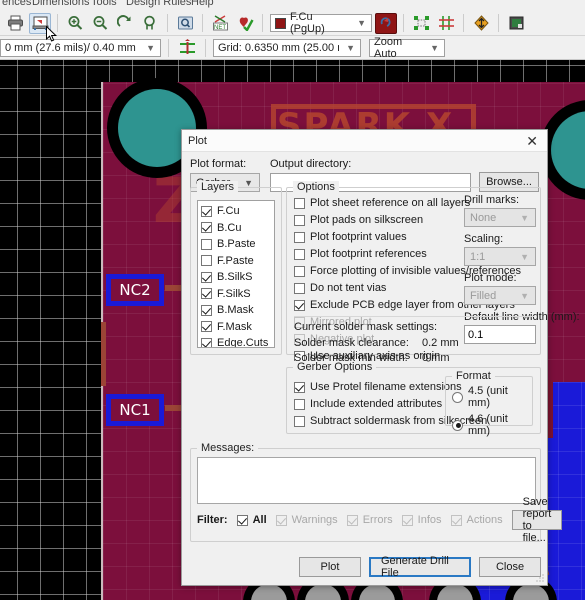 The width and height of the screenshot is (585, 600). What do you see at coordinates (237, 261) in the screenshot?
I see `layer-checkbox-f-paste: F.Paste` at bounding box center [237, 261].